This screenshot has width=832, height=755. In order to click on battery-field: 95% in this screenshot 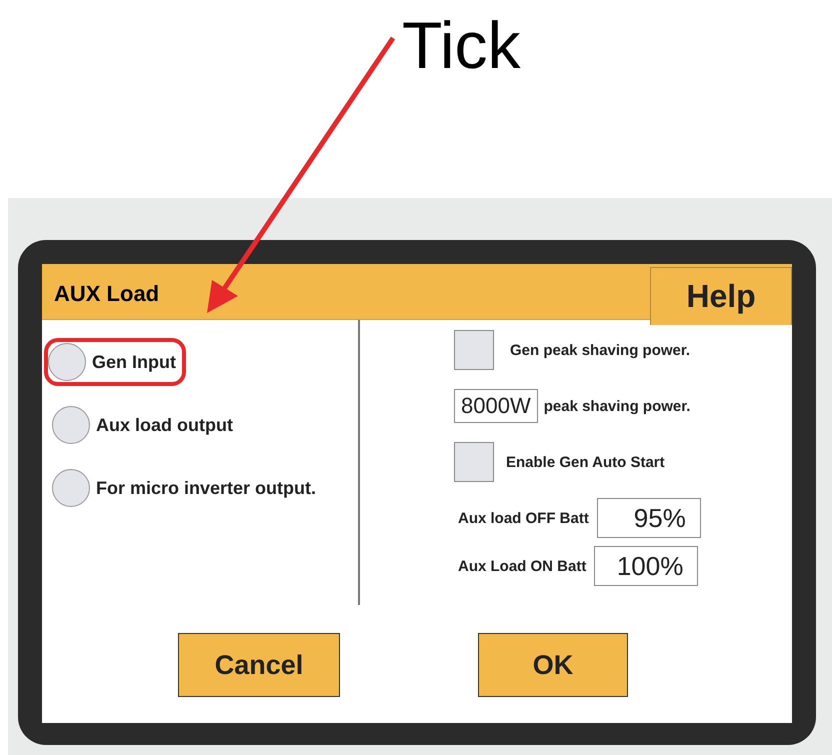, I will do `click(648, 518)`.